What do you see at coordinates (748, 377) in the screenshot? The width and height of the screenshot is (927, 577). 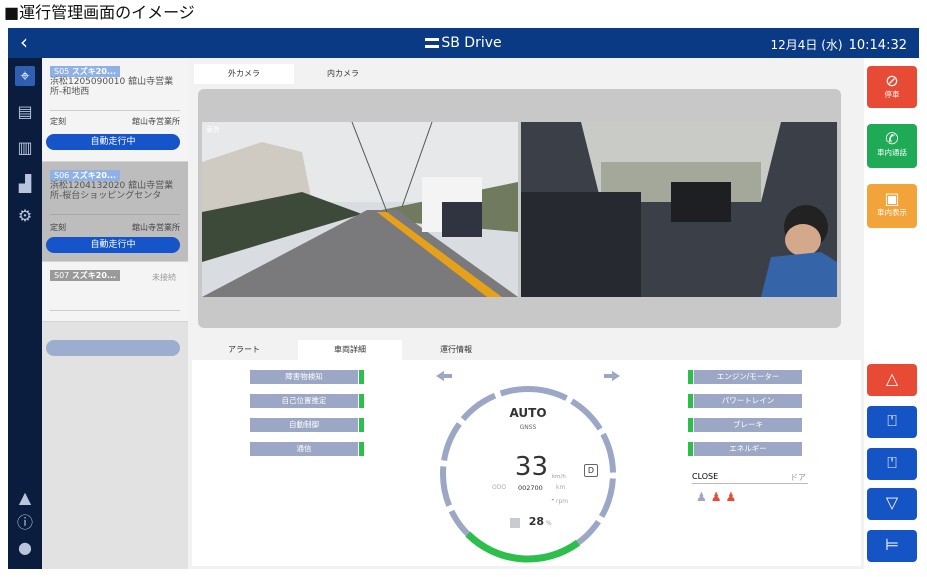 I see `system-label: エンジン/モーター` at bounding box center [748, 377].